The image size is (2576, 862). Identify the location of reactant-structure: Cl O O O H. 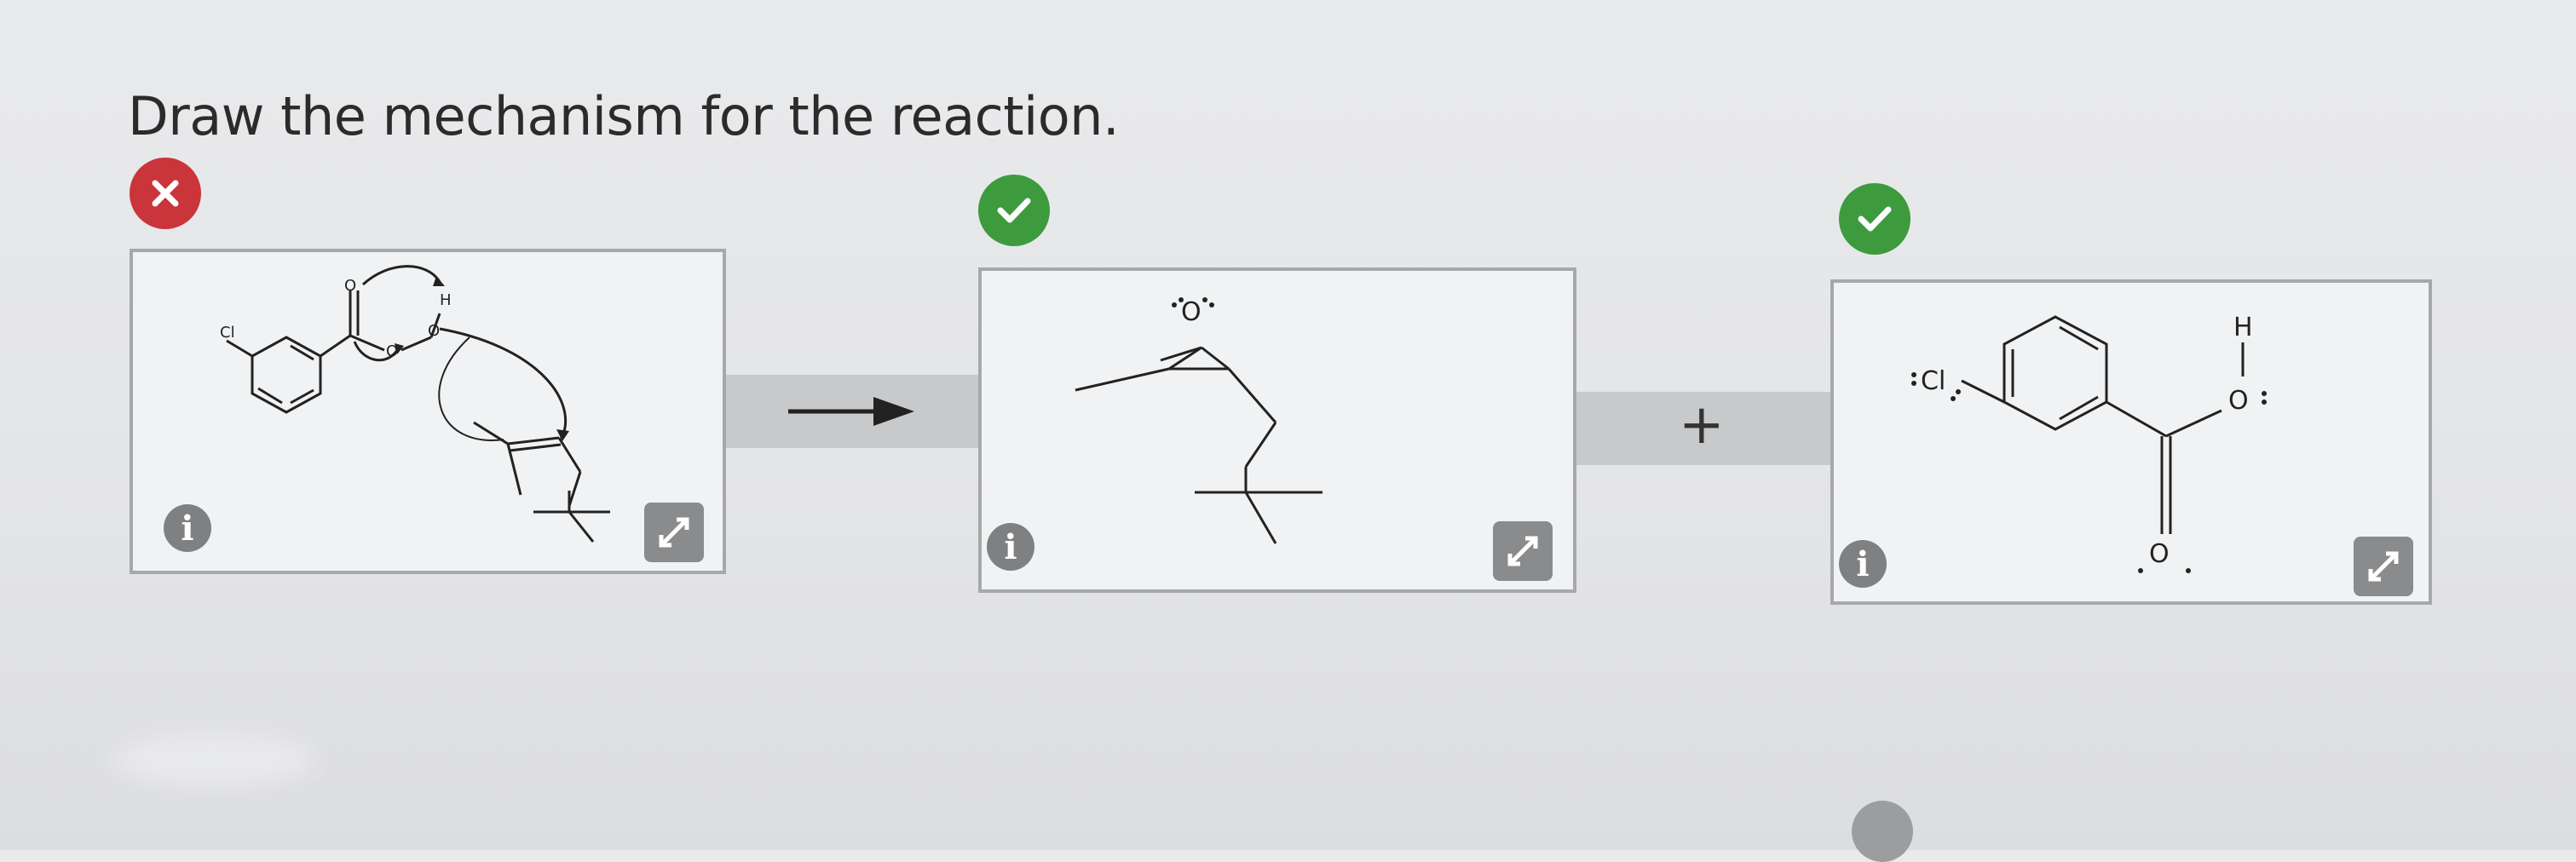
(428, 411).